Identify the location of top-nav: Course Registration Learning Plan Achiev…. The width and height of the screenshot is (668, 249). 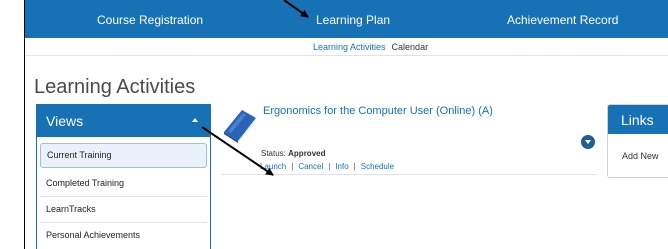
(346, 19).